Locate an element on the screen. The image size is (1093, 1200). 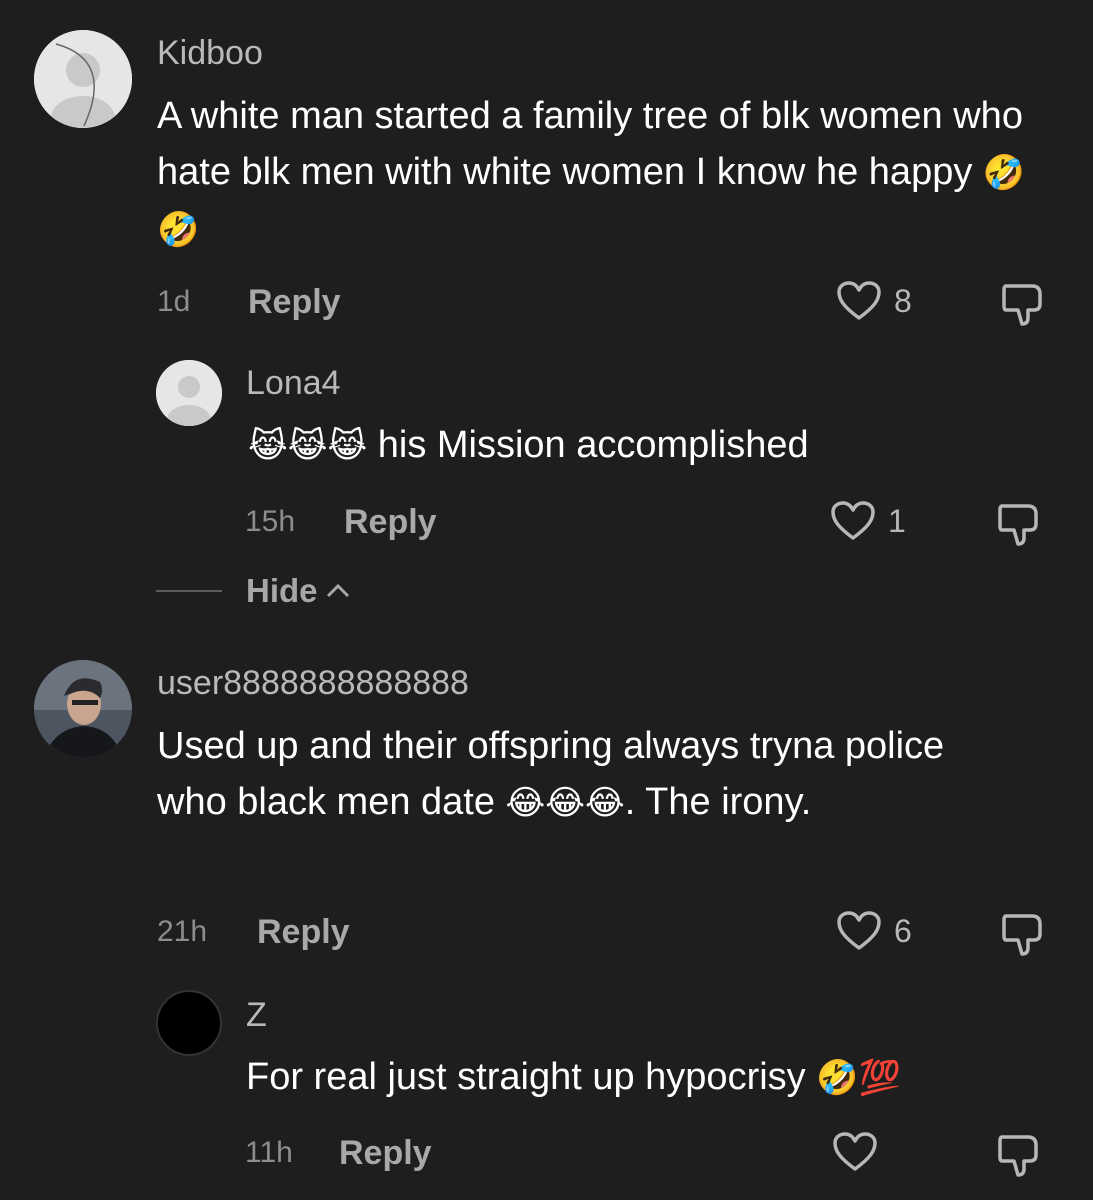
comment-username: Z is located at coordinates (256, 1015).